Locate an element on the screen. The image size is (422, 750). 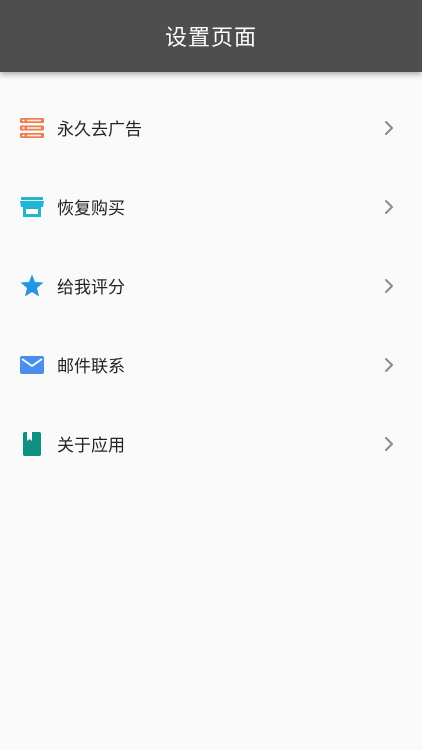
menu-item-restore-purchase: 恢复购买 is located at coordinates (211, 206).